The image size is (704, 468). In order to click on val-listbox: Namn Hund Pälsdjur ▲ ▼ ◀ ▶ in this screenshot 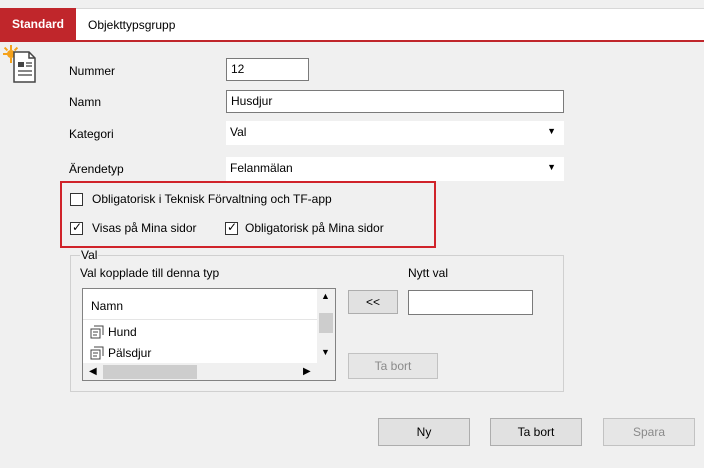, I will do `click(209, 334)`.